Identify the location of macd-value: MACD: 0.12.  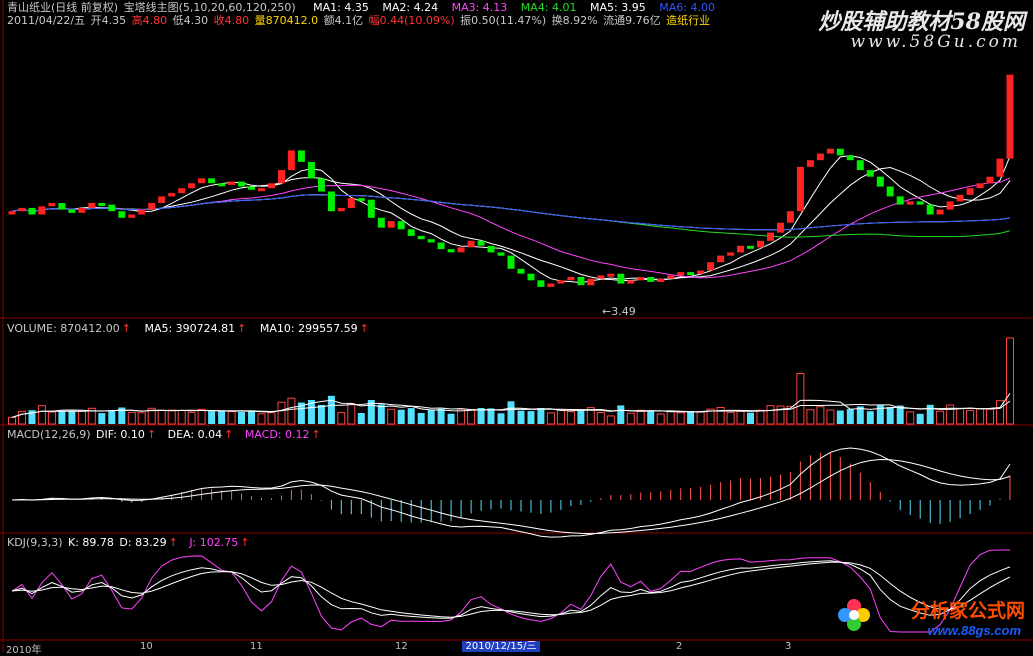
(277, 434).